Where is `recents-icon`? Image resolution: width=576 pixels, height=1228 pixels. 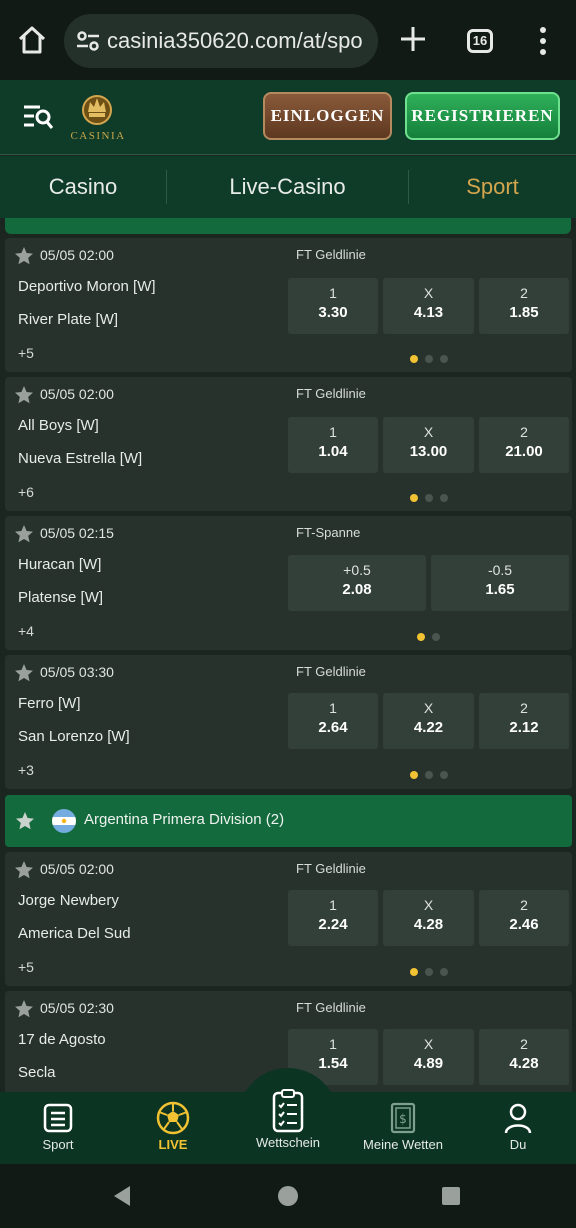 recents-icon is located at coordinates (451, 1196).